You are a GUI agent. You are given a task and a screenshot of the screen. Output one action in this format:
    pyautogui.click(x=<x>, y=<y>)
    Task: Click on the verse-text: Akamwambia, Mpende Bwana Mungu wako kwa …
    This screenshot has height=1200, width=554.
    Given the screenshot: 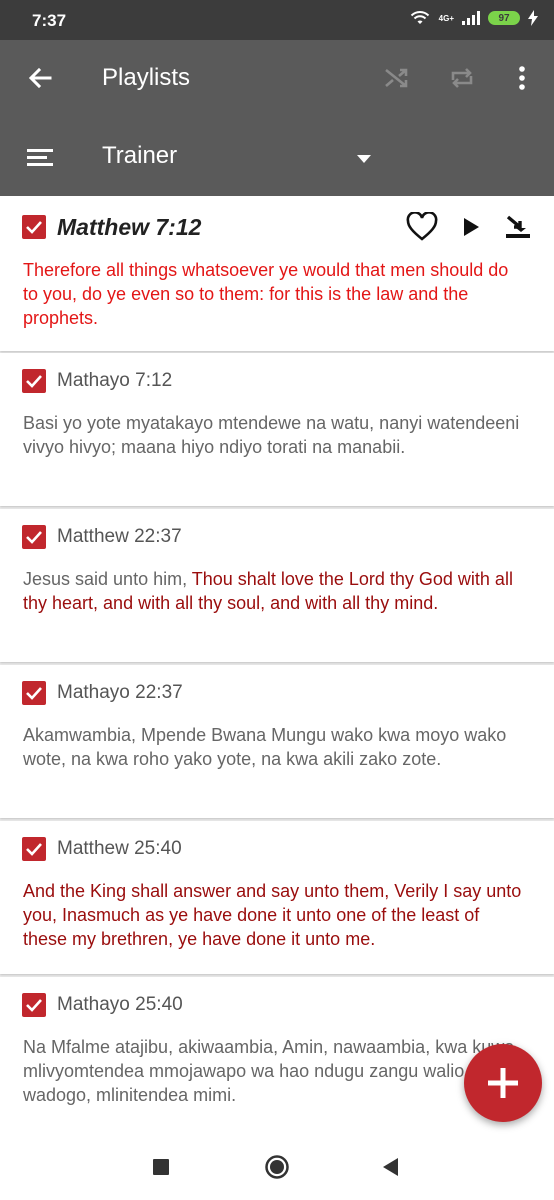 What is the action you would take?
    pyautogui.click(x=275, y=747)
    